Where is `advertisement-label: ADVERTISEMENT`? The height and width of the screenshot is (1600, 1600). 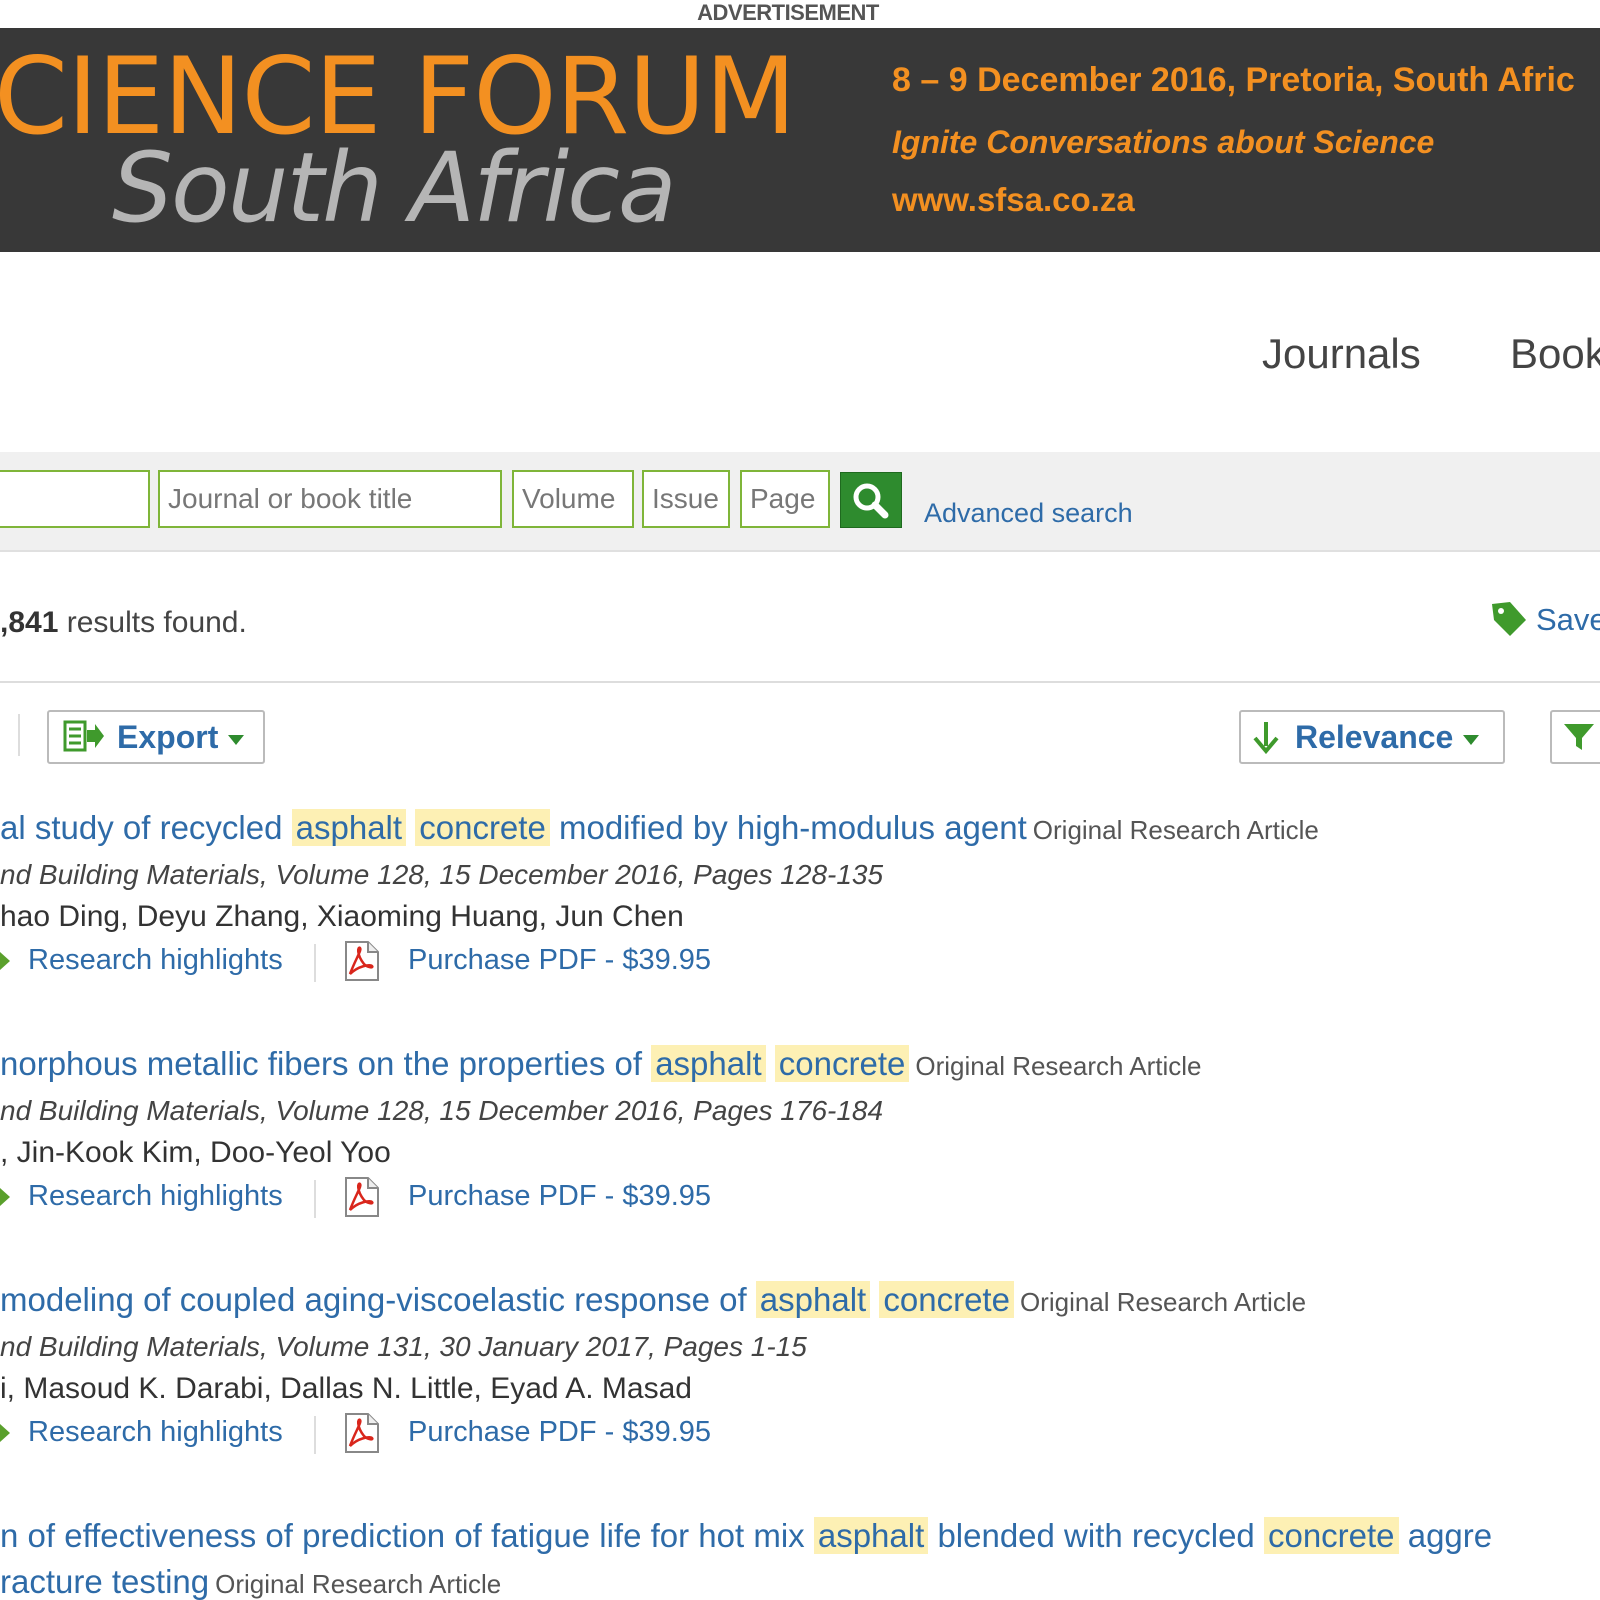 advertisement-label: ADVERTISEMENT is located at coordinates (788, 12).